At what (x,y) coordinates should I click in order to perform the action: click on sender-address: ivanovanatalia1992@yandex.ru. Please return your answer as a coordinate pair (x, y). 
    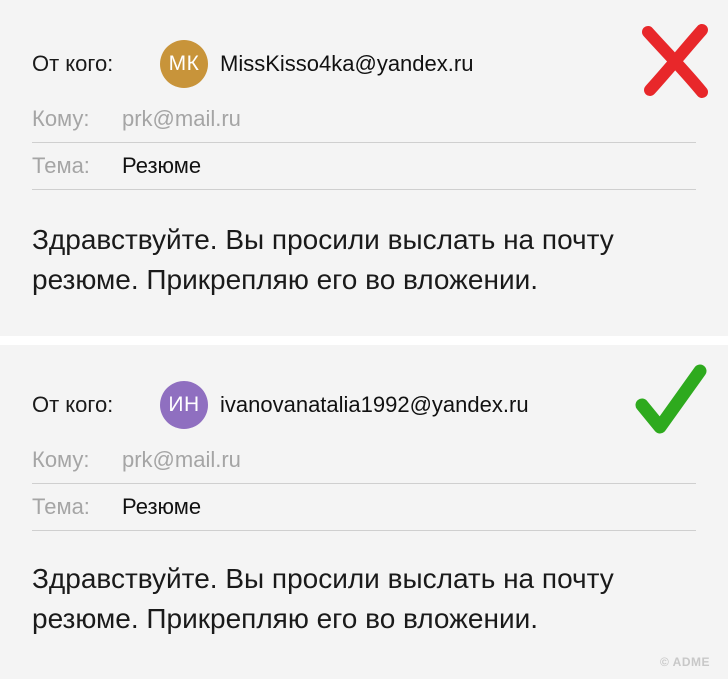
    Looking at the image, I should click on (374, 404).